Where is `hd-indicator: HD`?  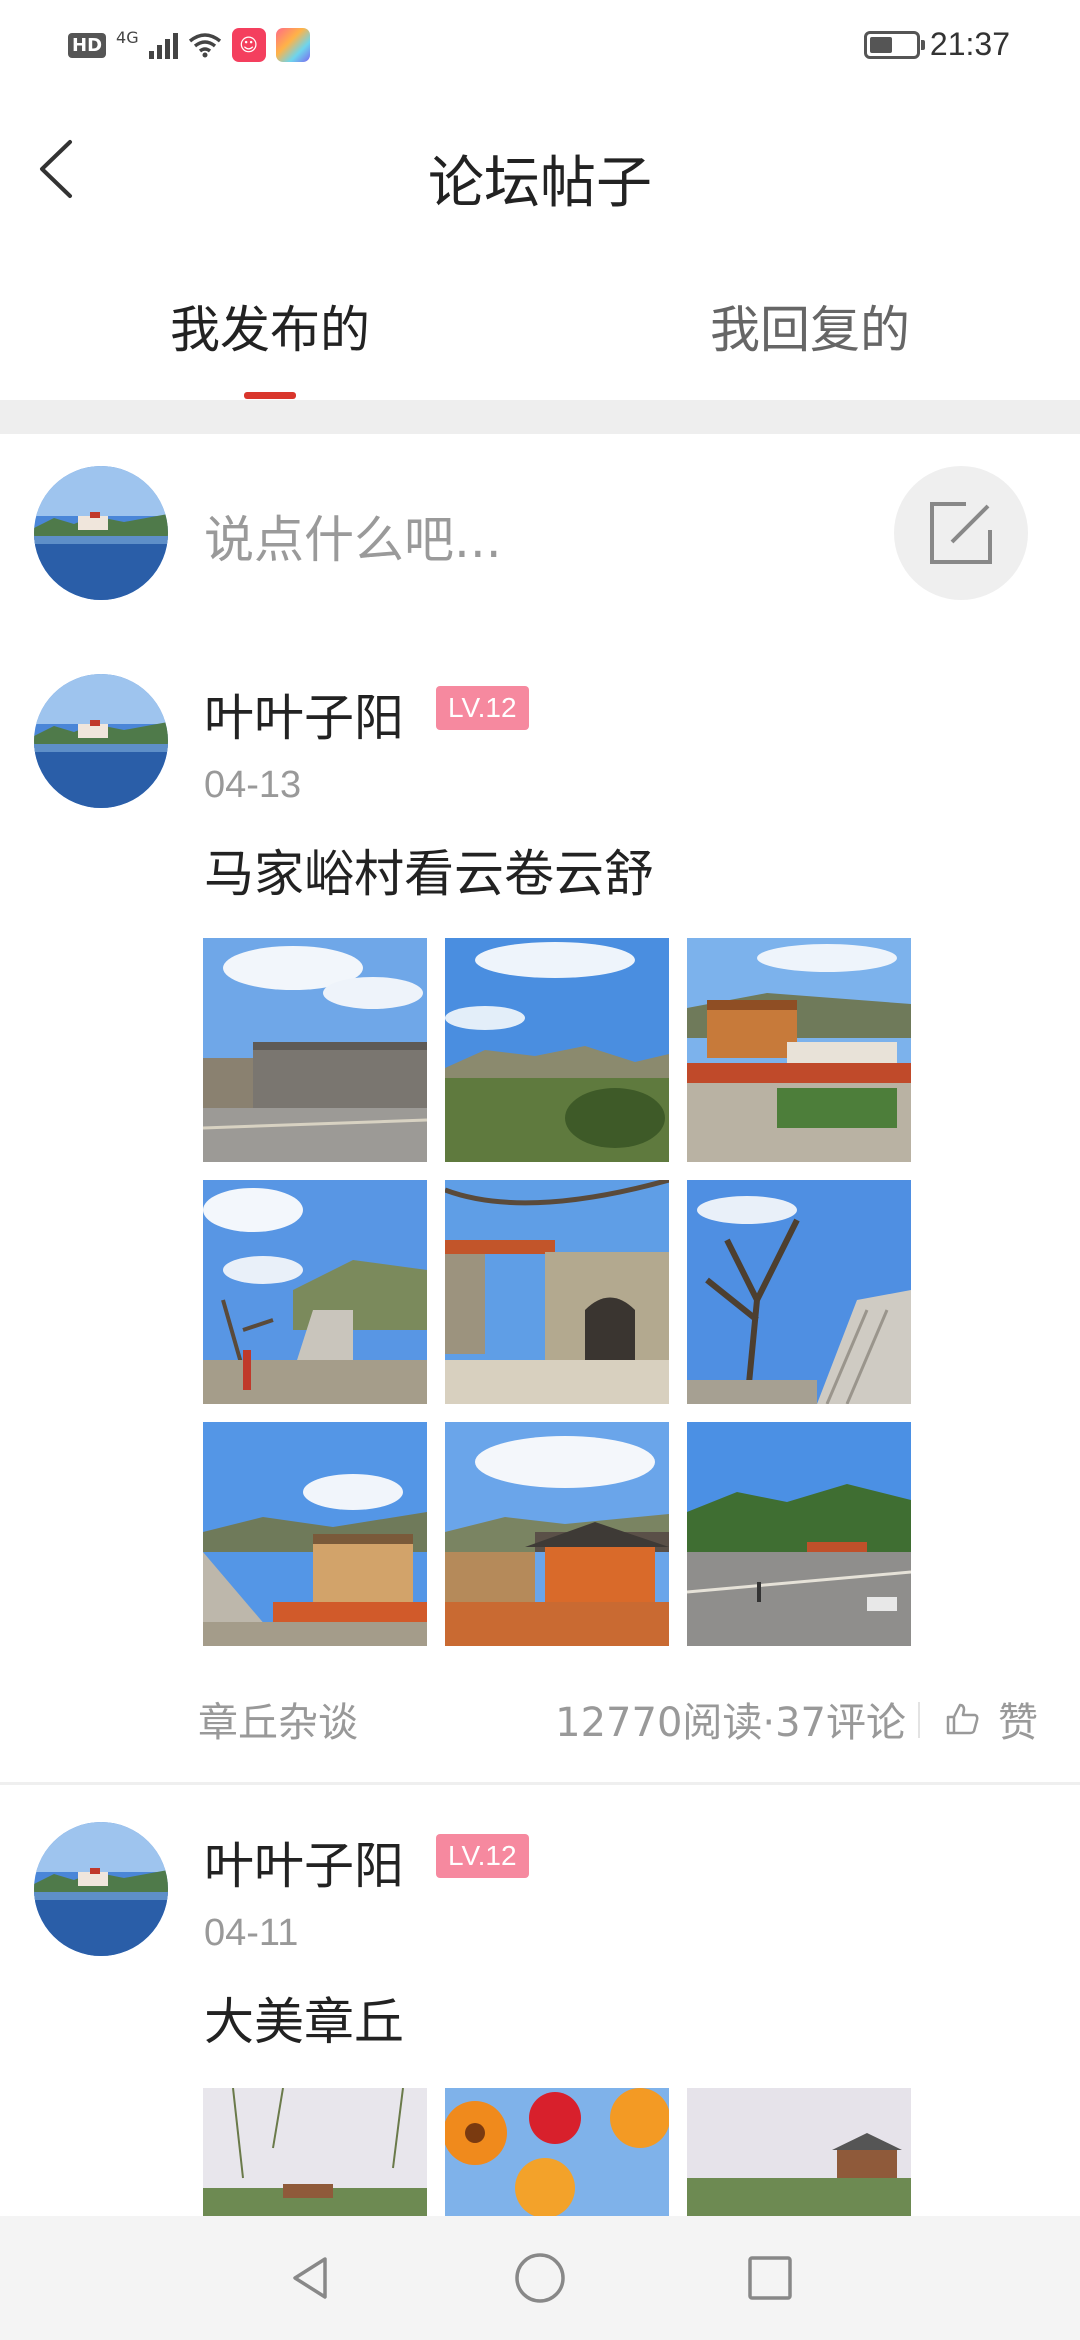 hd-indicator: HD is located at coordinates (87, 45).